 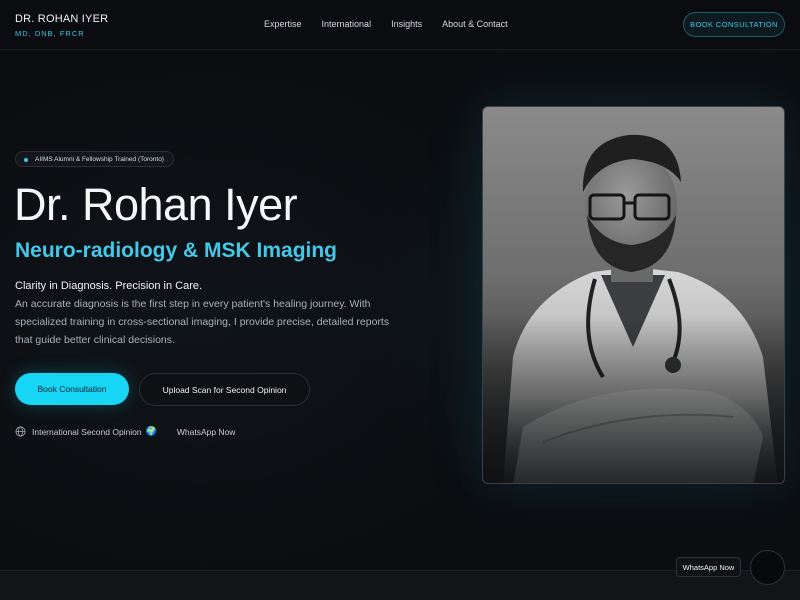 What do you see at coordinates (72, 389) in the screenshot?
I see `book-consultation-button: Book Consultation` at bounding box center [72, 389].